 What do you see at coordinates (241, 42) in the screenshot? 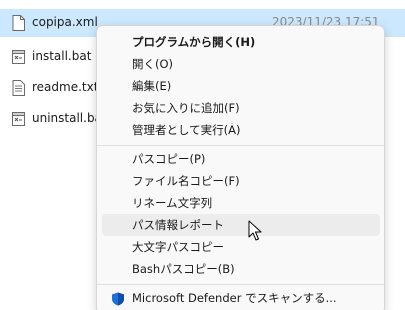
I see `menu-item-open-with: プログラムから開く(H)` at bounding box center [241, 42].